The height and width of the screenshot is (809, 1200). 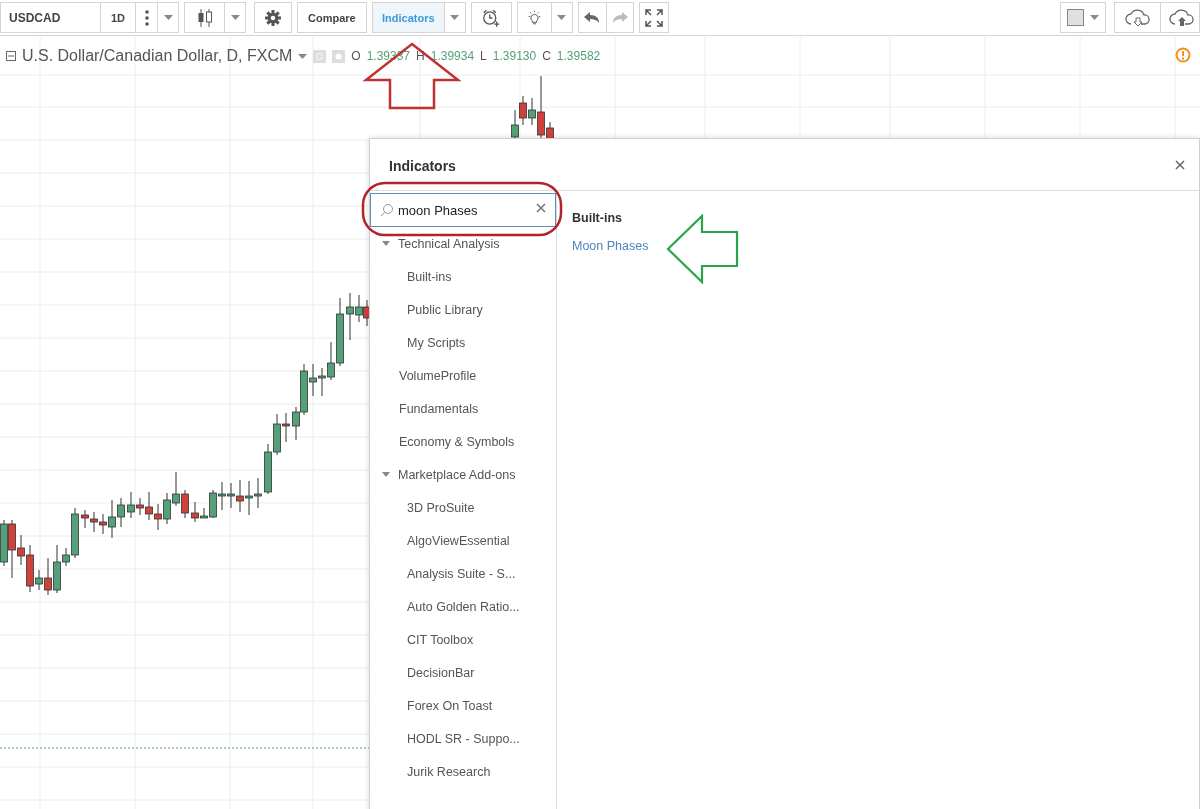 What do you see at coordinates (1075, 17) in the screenshot?
I see `color-swatch-icon` at bounding box center [1075, 17].